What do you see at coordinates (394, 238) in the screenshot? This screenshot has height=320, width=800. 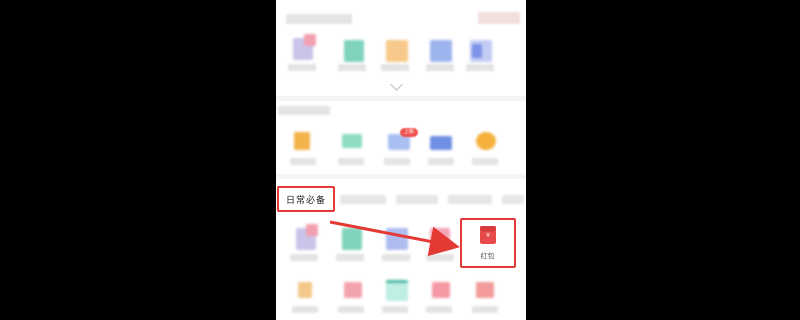 I see `annotation-arrow` at bounding box center [394, 238].